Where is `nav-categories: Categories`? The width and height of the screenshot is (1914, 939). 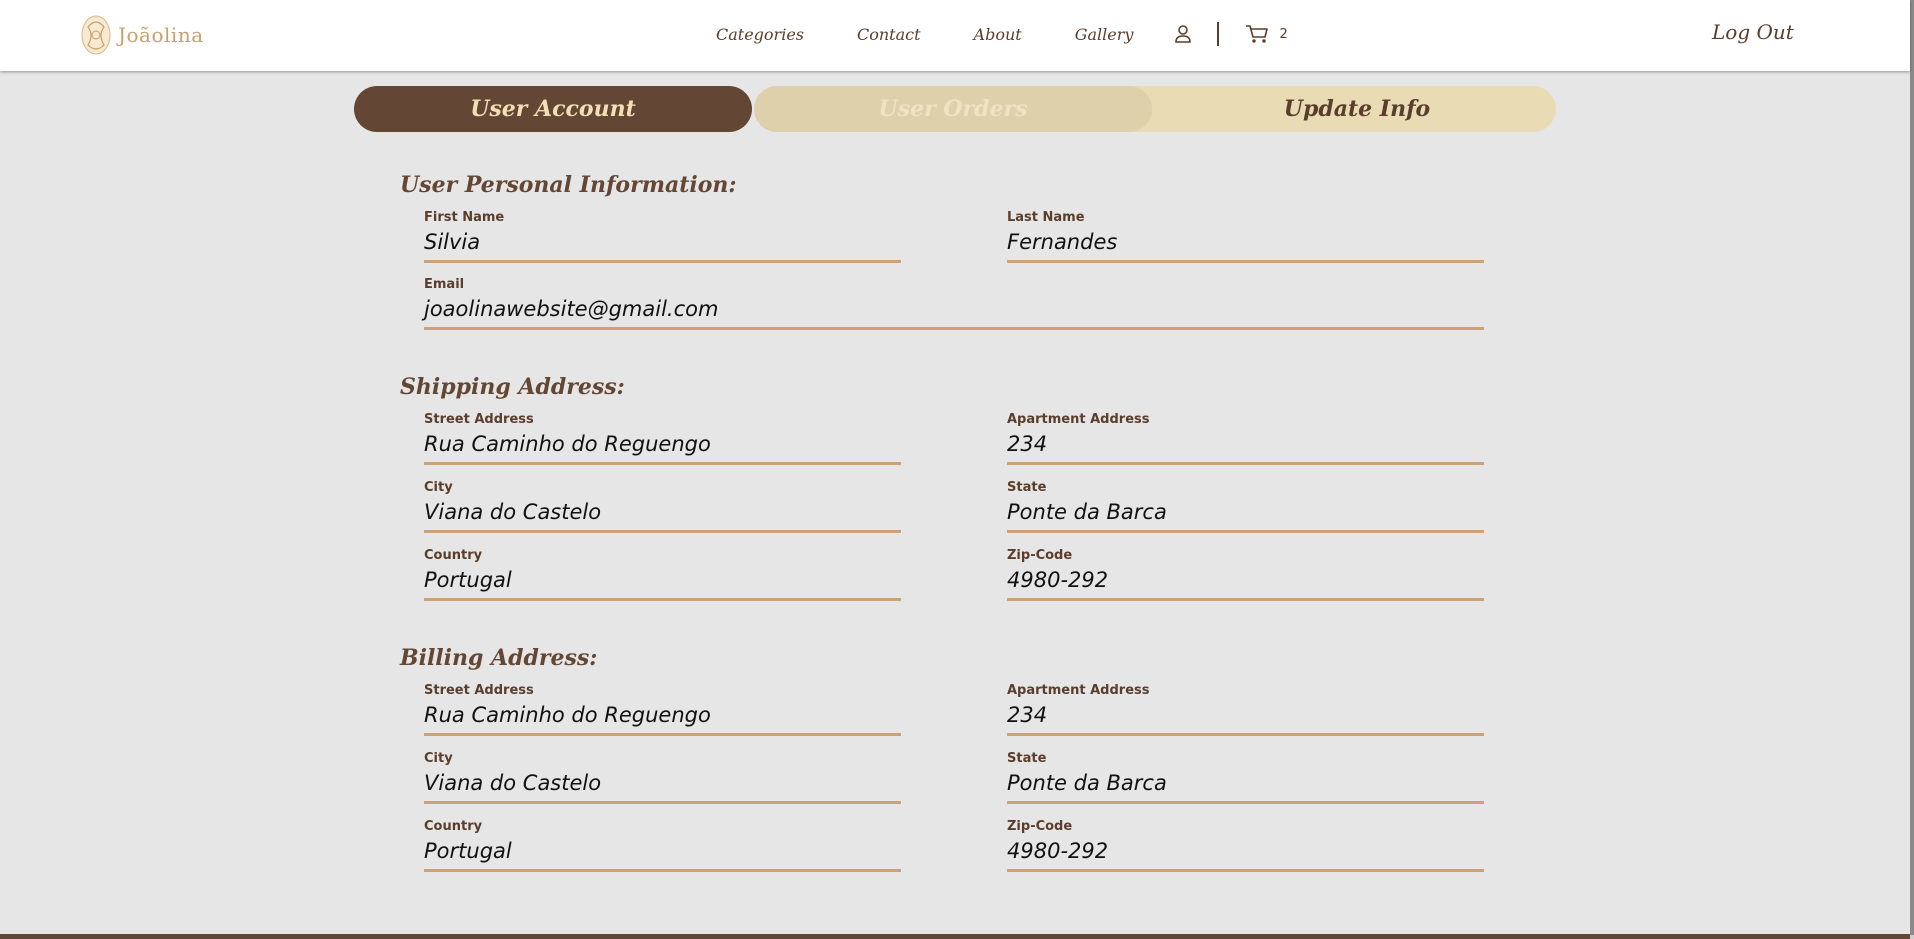
nav-categories: Categories is located at coordinates (760, 34).